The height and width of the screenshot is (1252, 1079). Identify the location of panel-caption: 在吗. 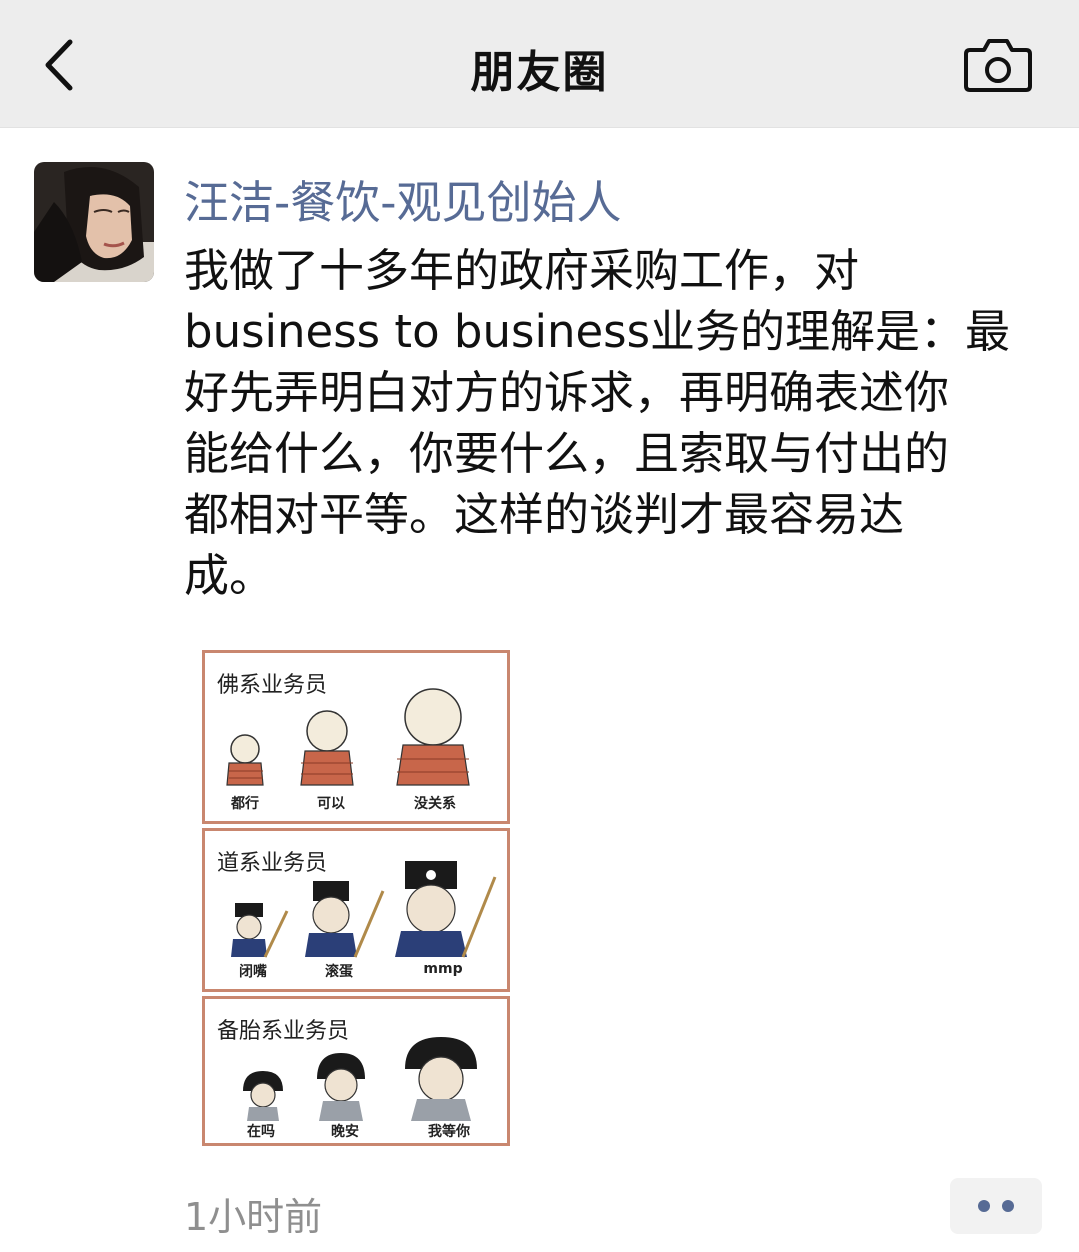
(261, 1132).